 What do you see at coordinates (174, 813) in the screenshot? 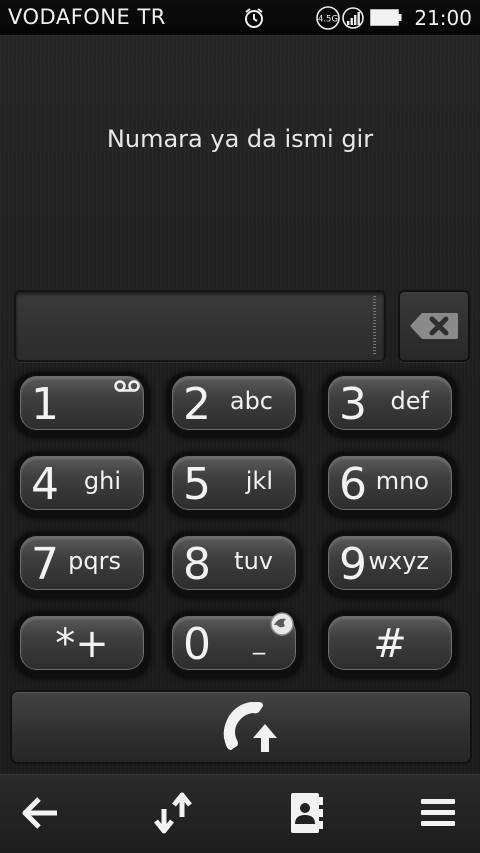
I see `sort-arrows-icon` at bounding box center [174, 813].